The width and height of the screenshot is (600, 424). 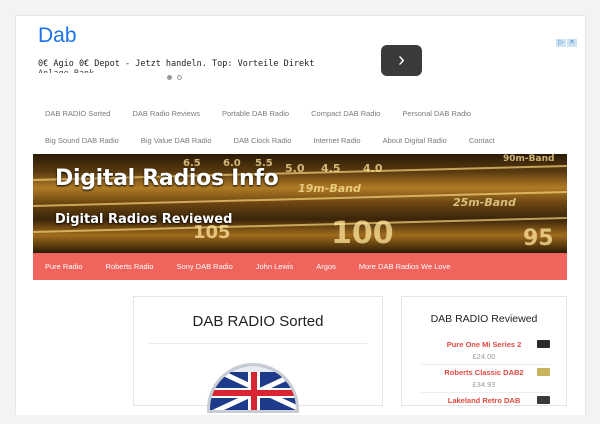 I want to click on nav-item-portable-dab-radio: Portable DAB Radio, so click(x=255, y=113).